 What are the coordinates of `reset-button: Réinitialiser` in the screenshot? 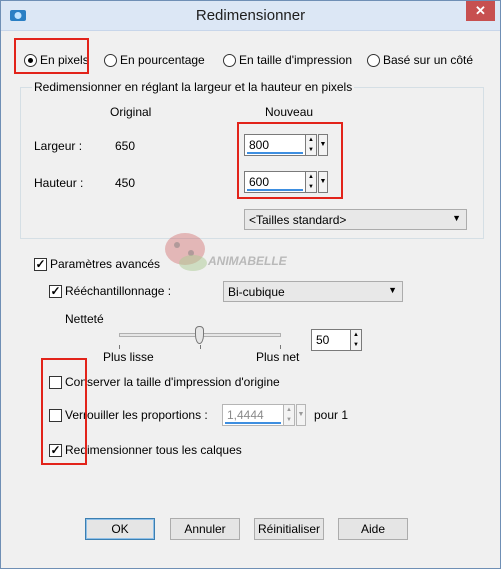 It's located at (289, 529).